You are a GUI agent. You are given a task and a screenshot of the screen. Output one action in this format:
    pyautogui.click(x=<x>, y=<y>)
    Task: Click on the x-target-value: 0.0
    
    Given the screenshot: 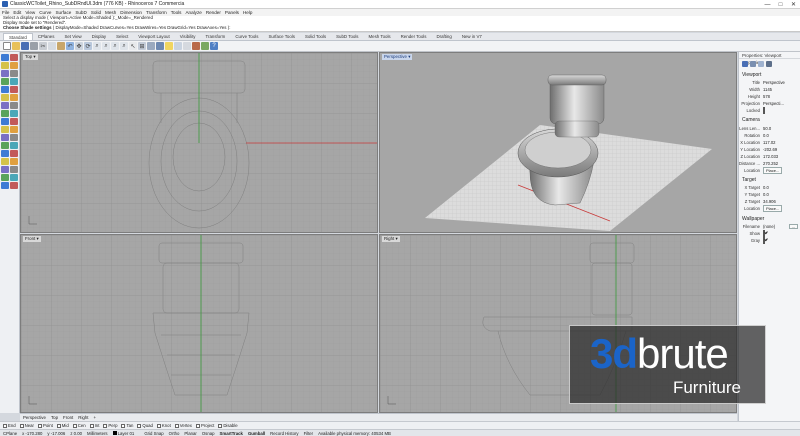 What is the action you would take?
    pyautogui.click(x=781, y=187)
    